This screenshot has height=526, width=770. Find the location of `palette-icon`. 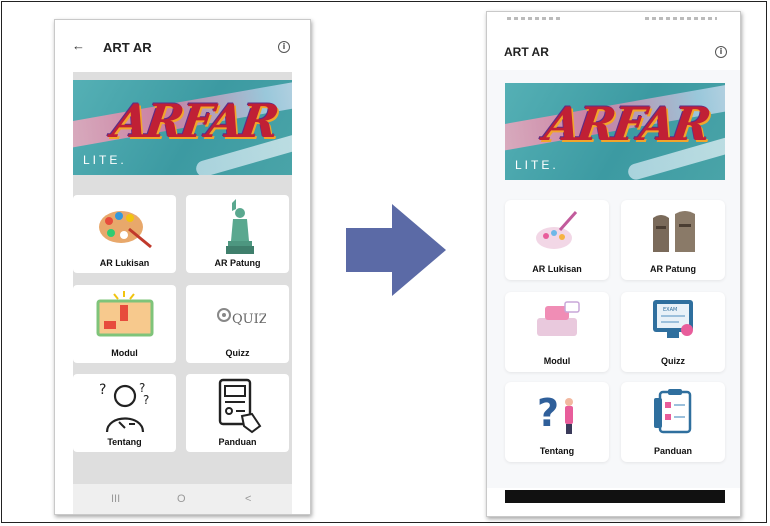

palette-icon is located at coordinates (125, 230).